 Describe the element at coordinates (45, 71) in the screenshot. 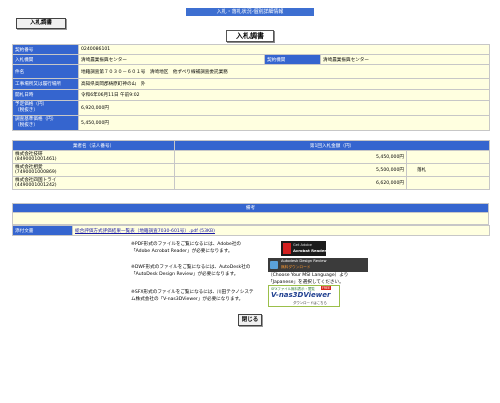

I see `subject-label: 件名` at that location.